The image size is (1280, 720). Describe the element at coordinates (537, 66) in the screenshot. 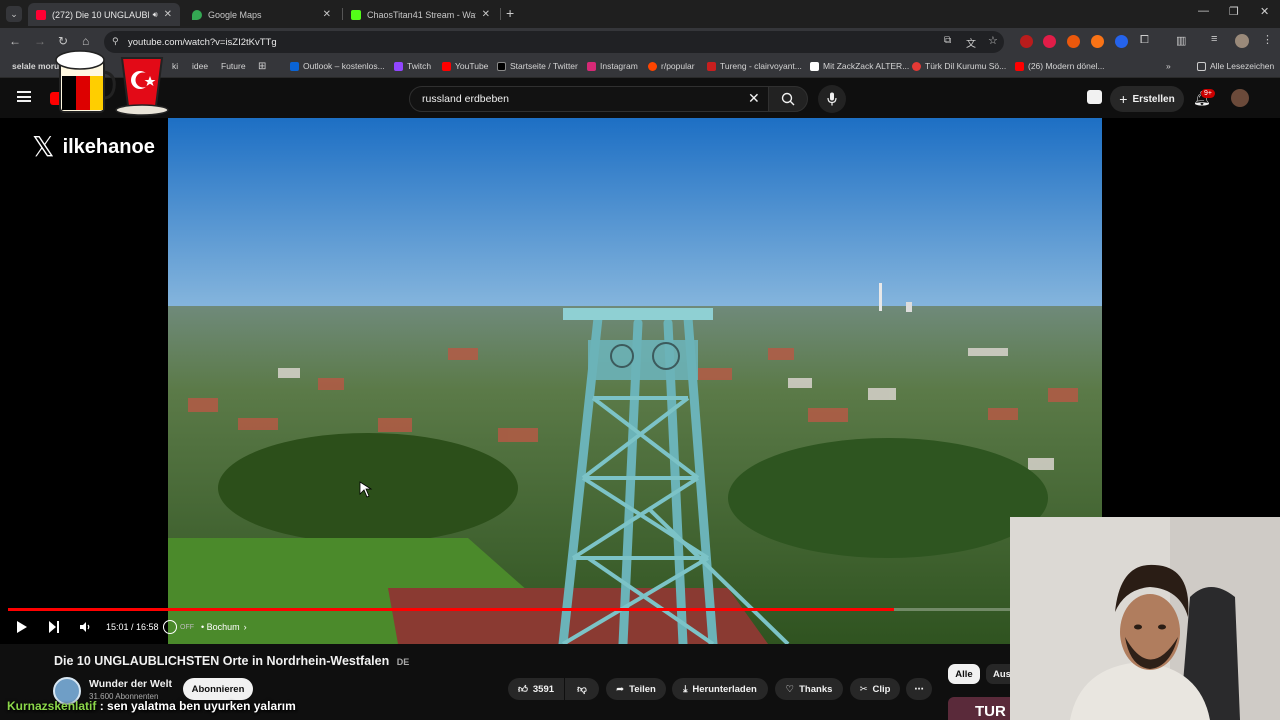

I see `bookmark-item: Startseite / Twitter` at that location.